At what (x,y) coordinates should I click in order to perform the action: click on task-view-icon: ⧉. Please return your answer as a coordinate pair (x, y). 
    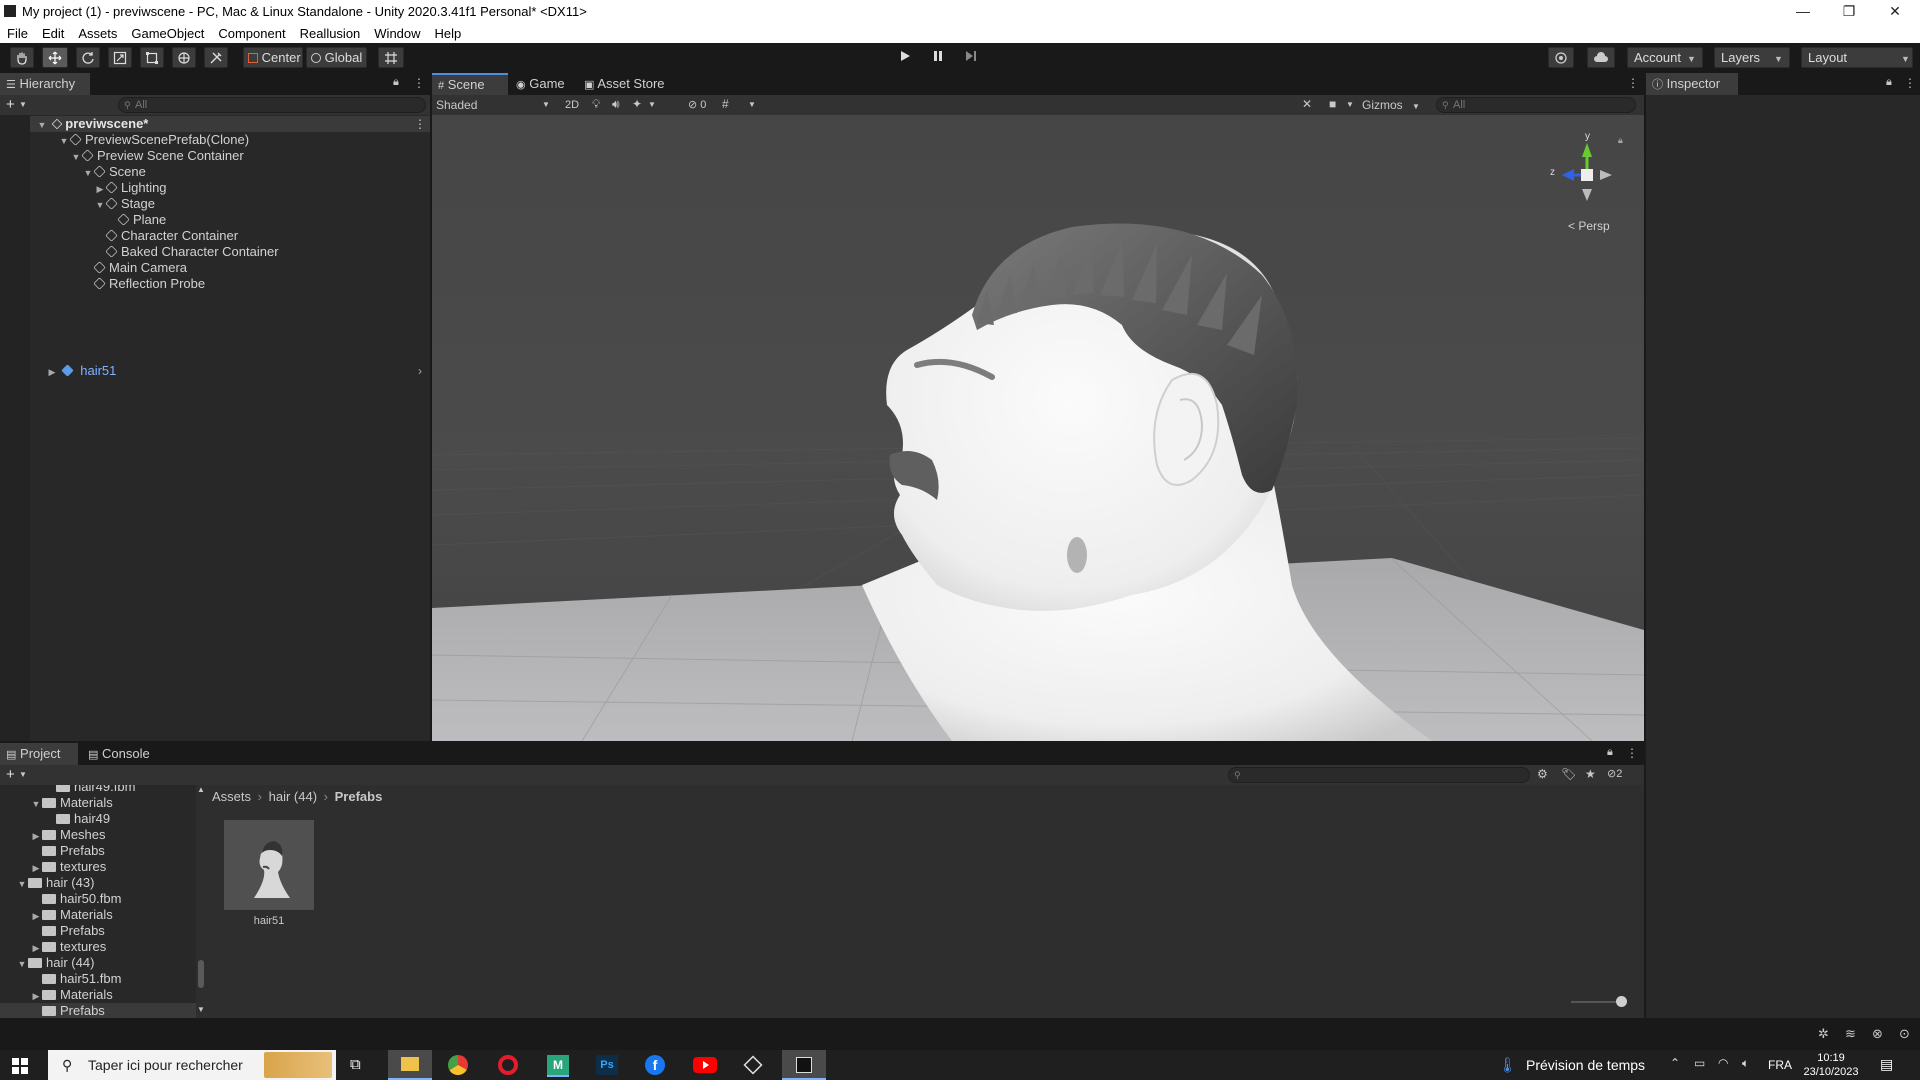
    Looking at the image, I should click on (355, 1064).